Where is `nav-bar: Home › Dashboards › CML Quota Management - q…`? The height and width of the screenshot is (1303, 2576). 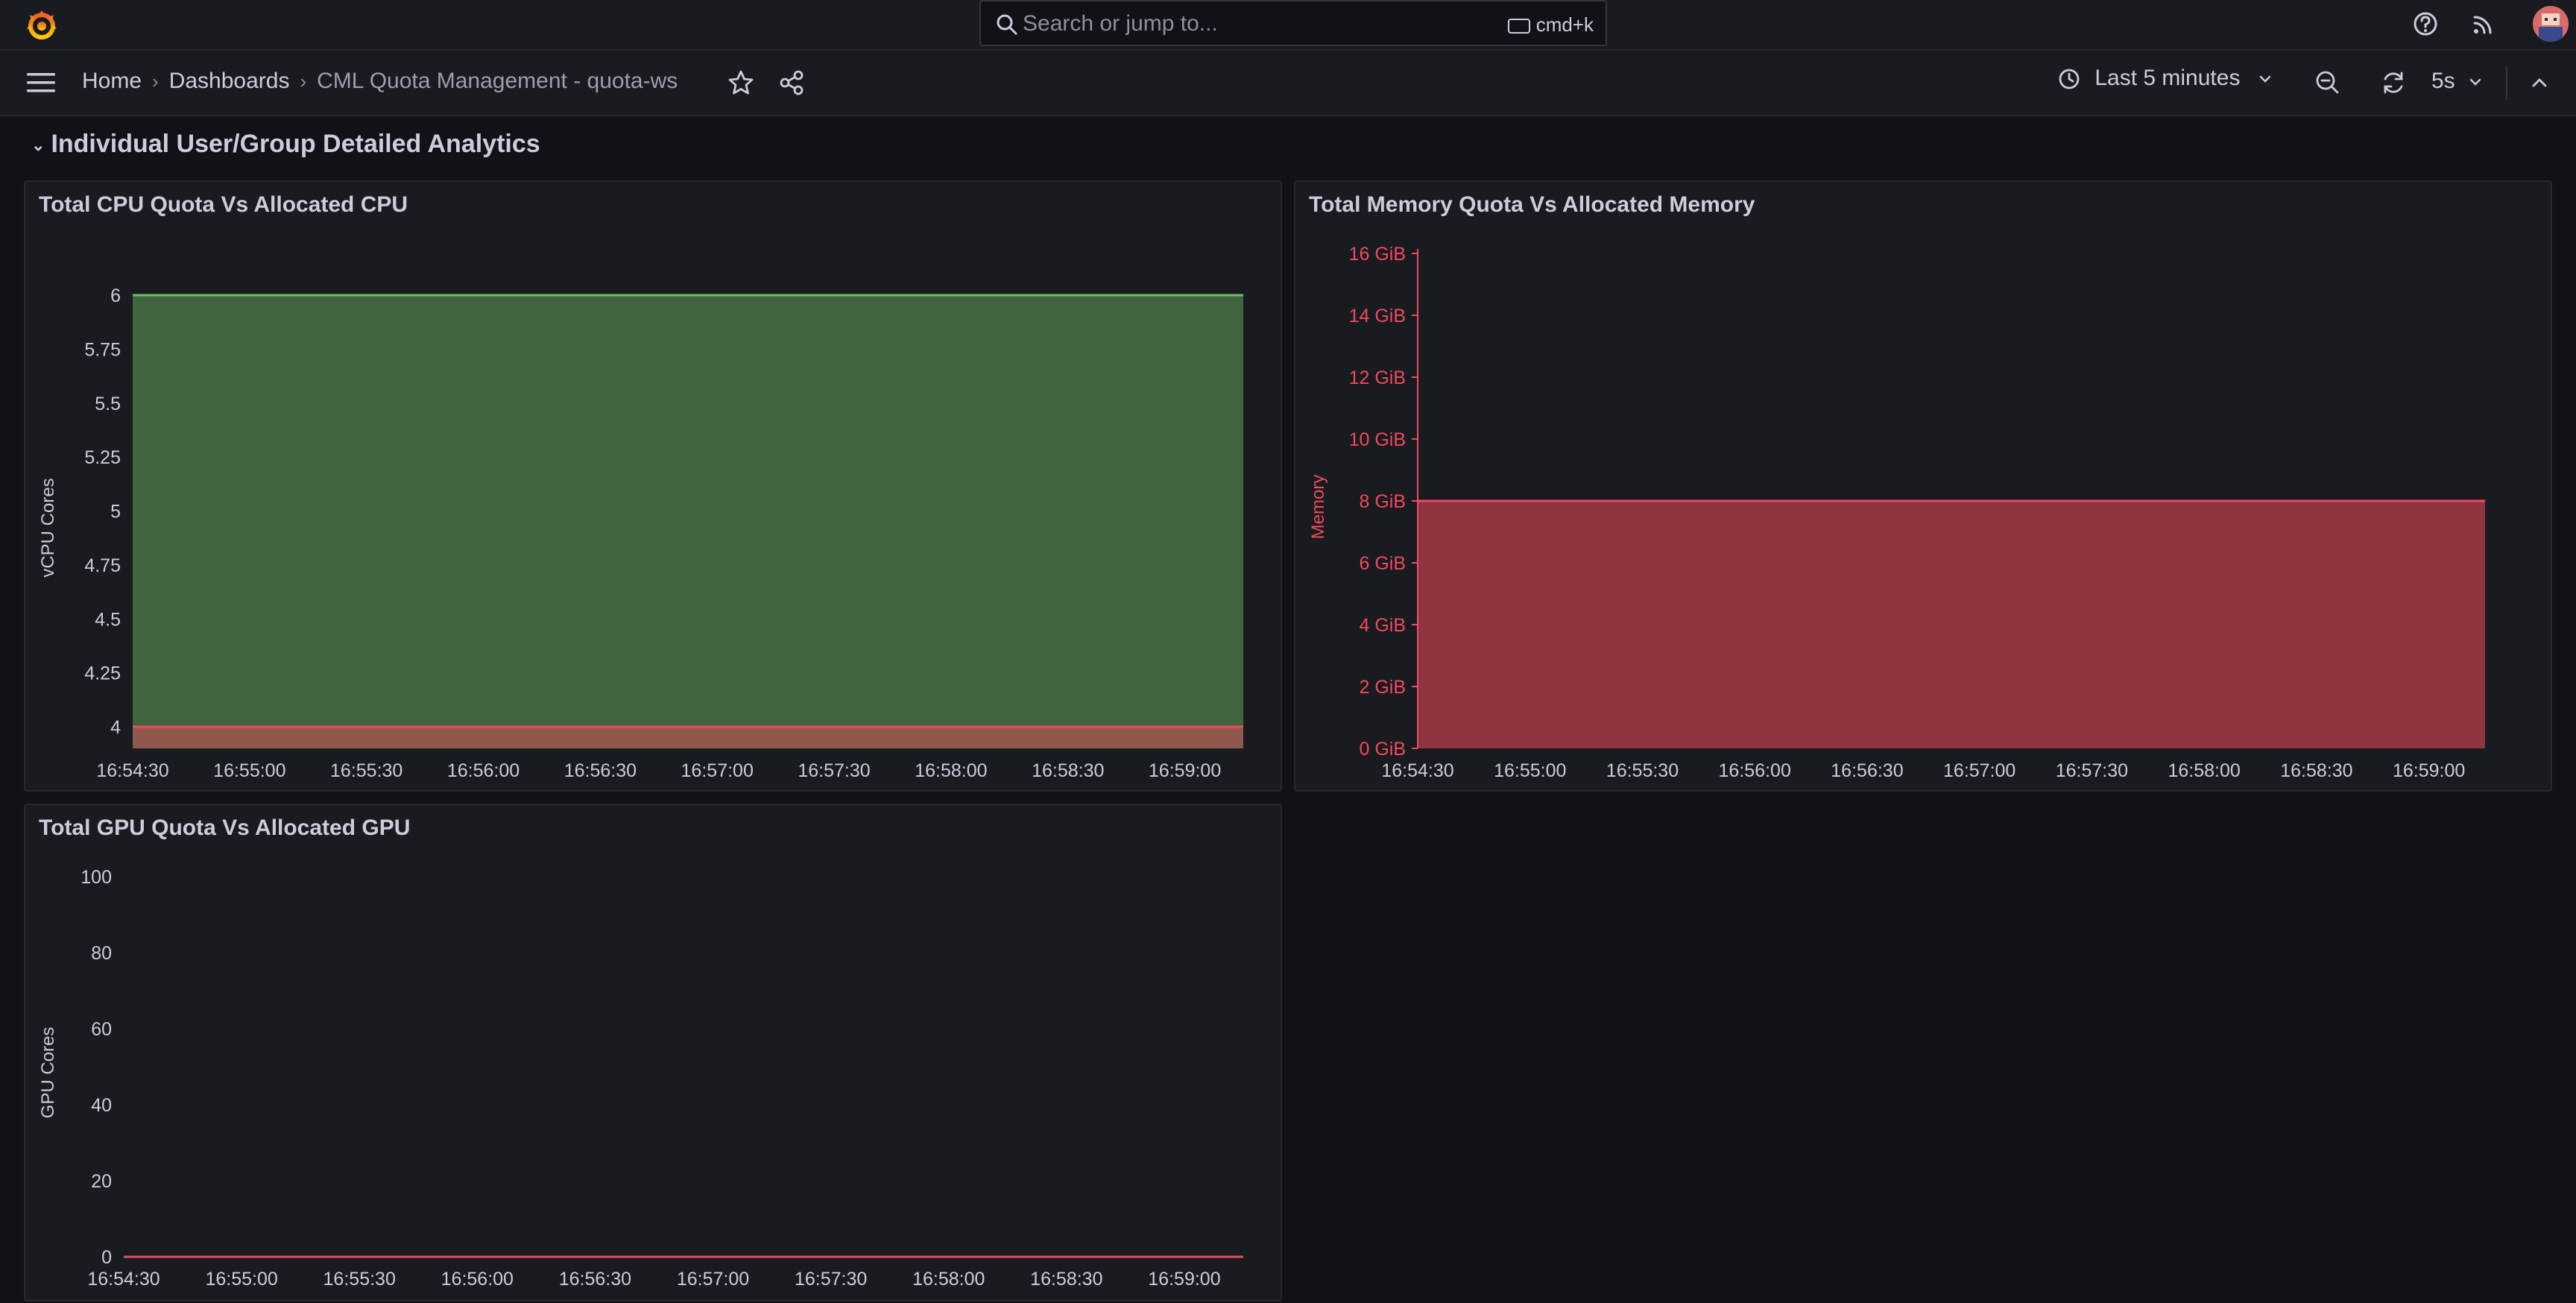
nav-bar: Home › Dashboards › CML Quota Management - q… is located at coordinates (1288, 83).